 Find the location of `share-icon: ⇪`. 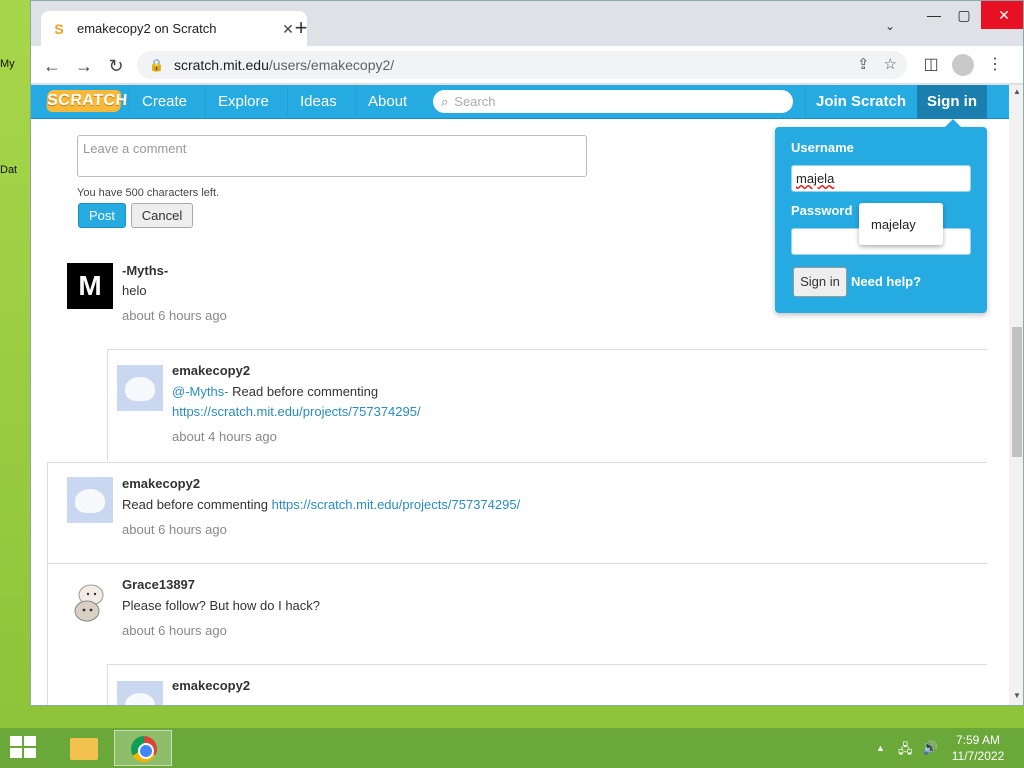

share-icon: ⇪ is located at coordinates (863, 64).